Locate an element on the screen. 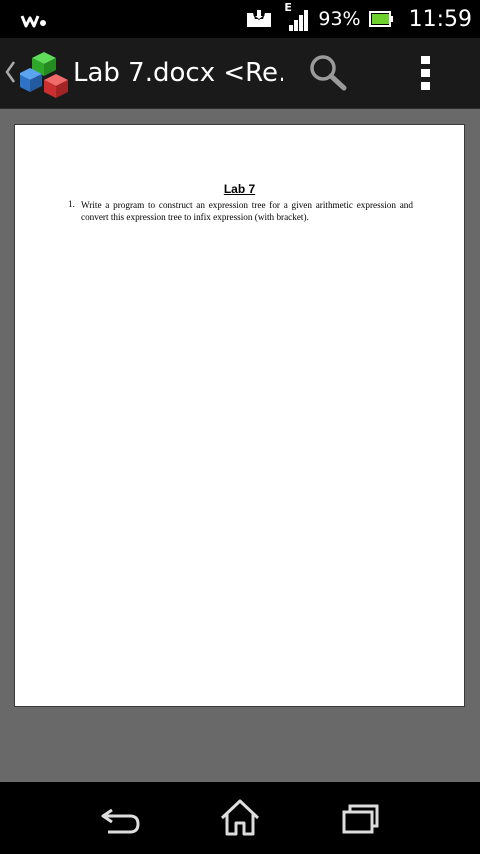 The height and width of the screenshot is (854, 480). navigation-bar is located at coordinates (240, 818).